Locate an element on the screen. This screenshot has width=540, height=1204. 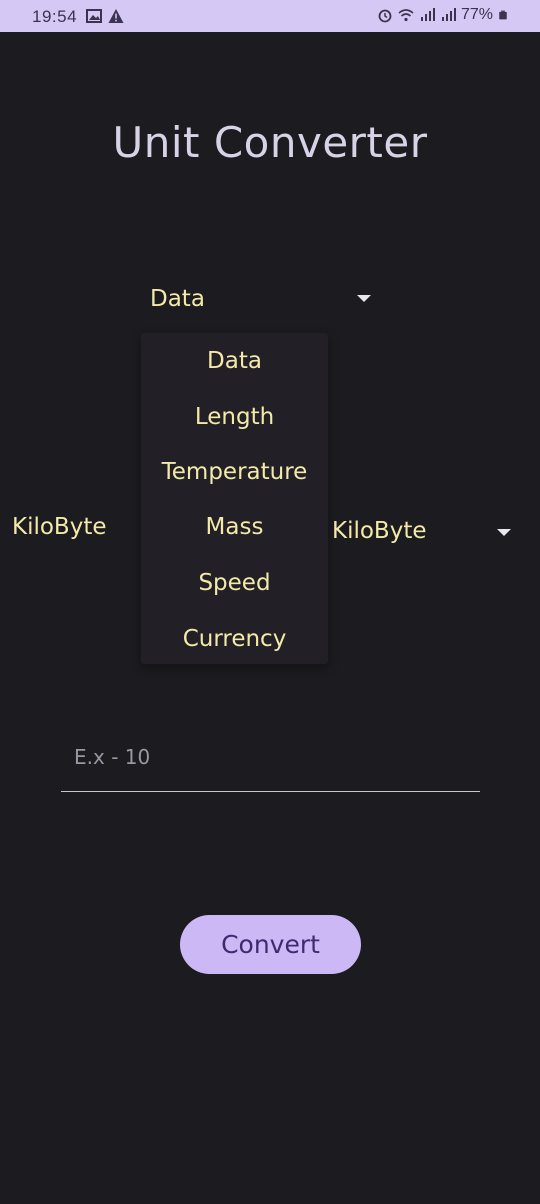
value-input is located at coordinates (270, 757).